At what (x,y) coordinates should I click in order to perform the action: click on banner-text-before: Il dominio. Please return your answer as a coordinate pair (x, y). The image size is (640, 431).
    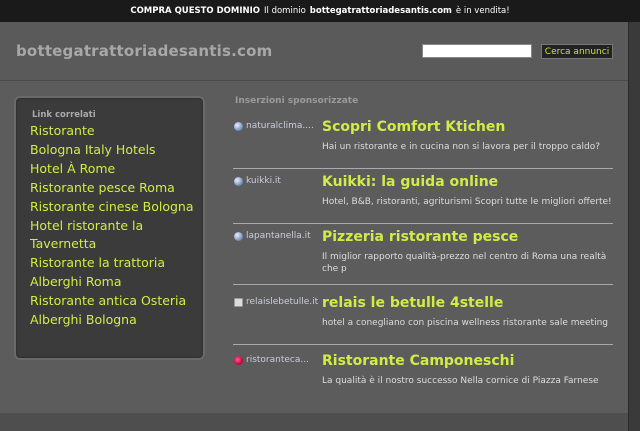
    Looking at the image, I should click on (285, 11).